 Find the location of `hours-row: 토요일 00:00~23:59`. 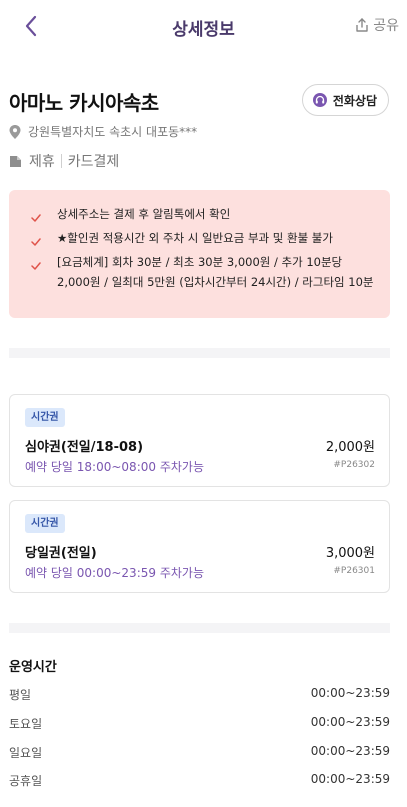

hours-row: 토요일 00:00~23:59 is located at coordinates (199, 723).